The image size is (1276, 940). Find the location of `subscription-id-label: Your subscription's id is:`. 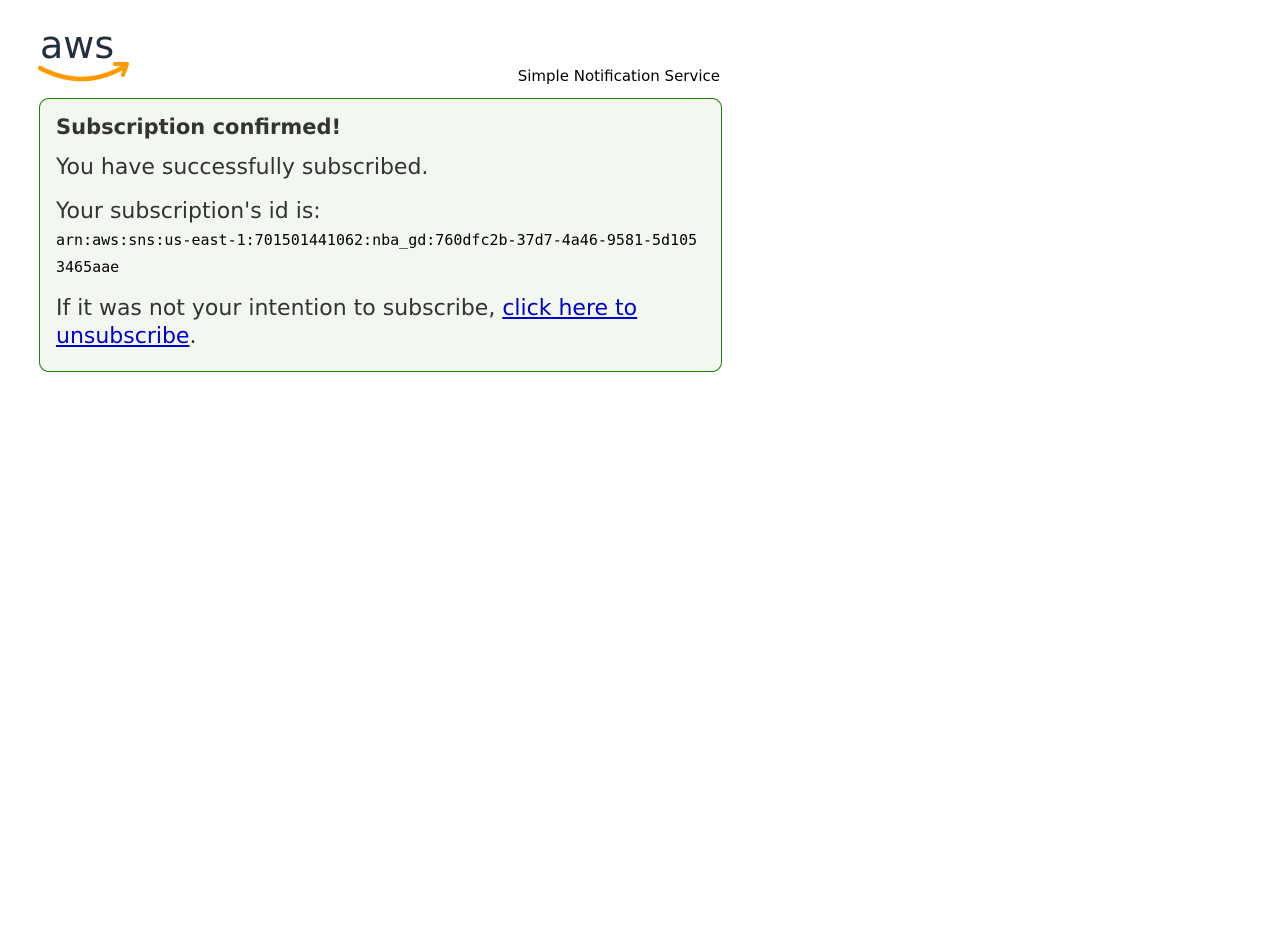

subscription-id-label: Your subscription's id is: is located at coordinates (188, 211).